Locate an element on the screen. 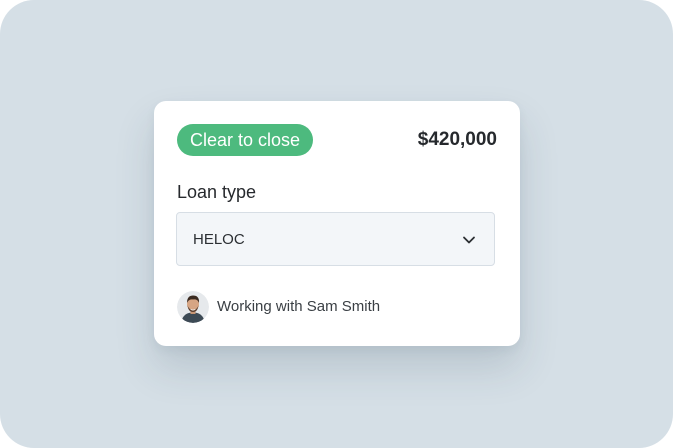 Image resolution: width=673 pixels, height=448 pixels. status-badge: Clear to close is located at coordinates (245, 140).